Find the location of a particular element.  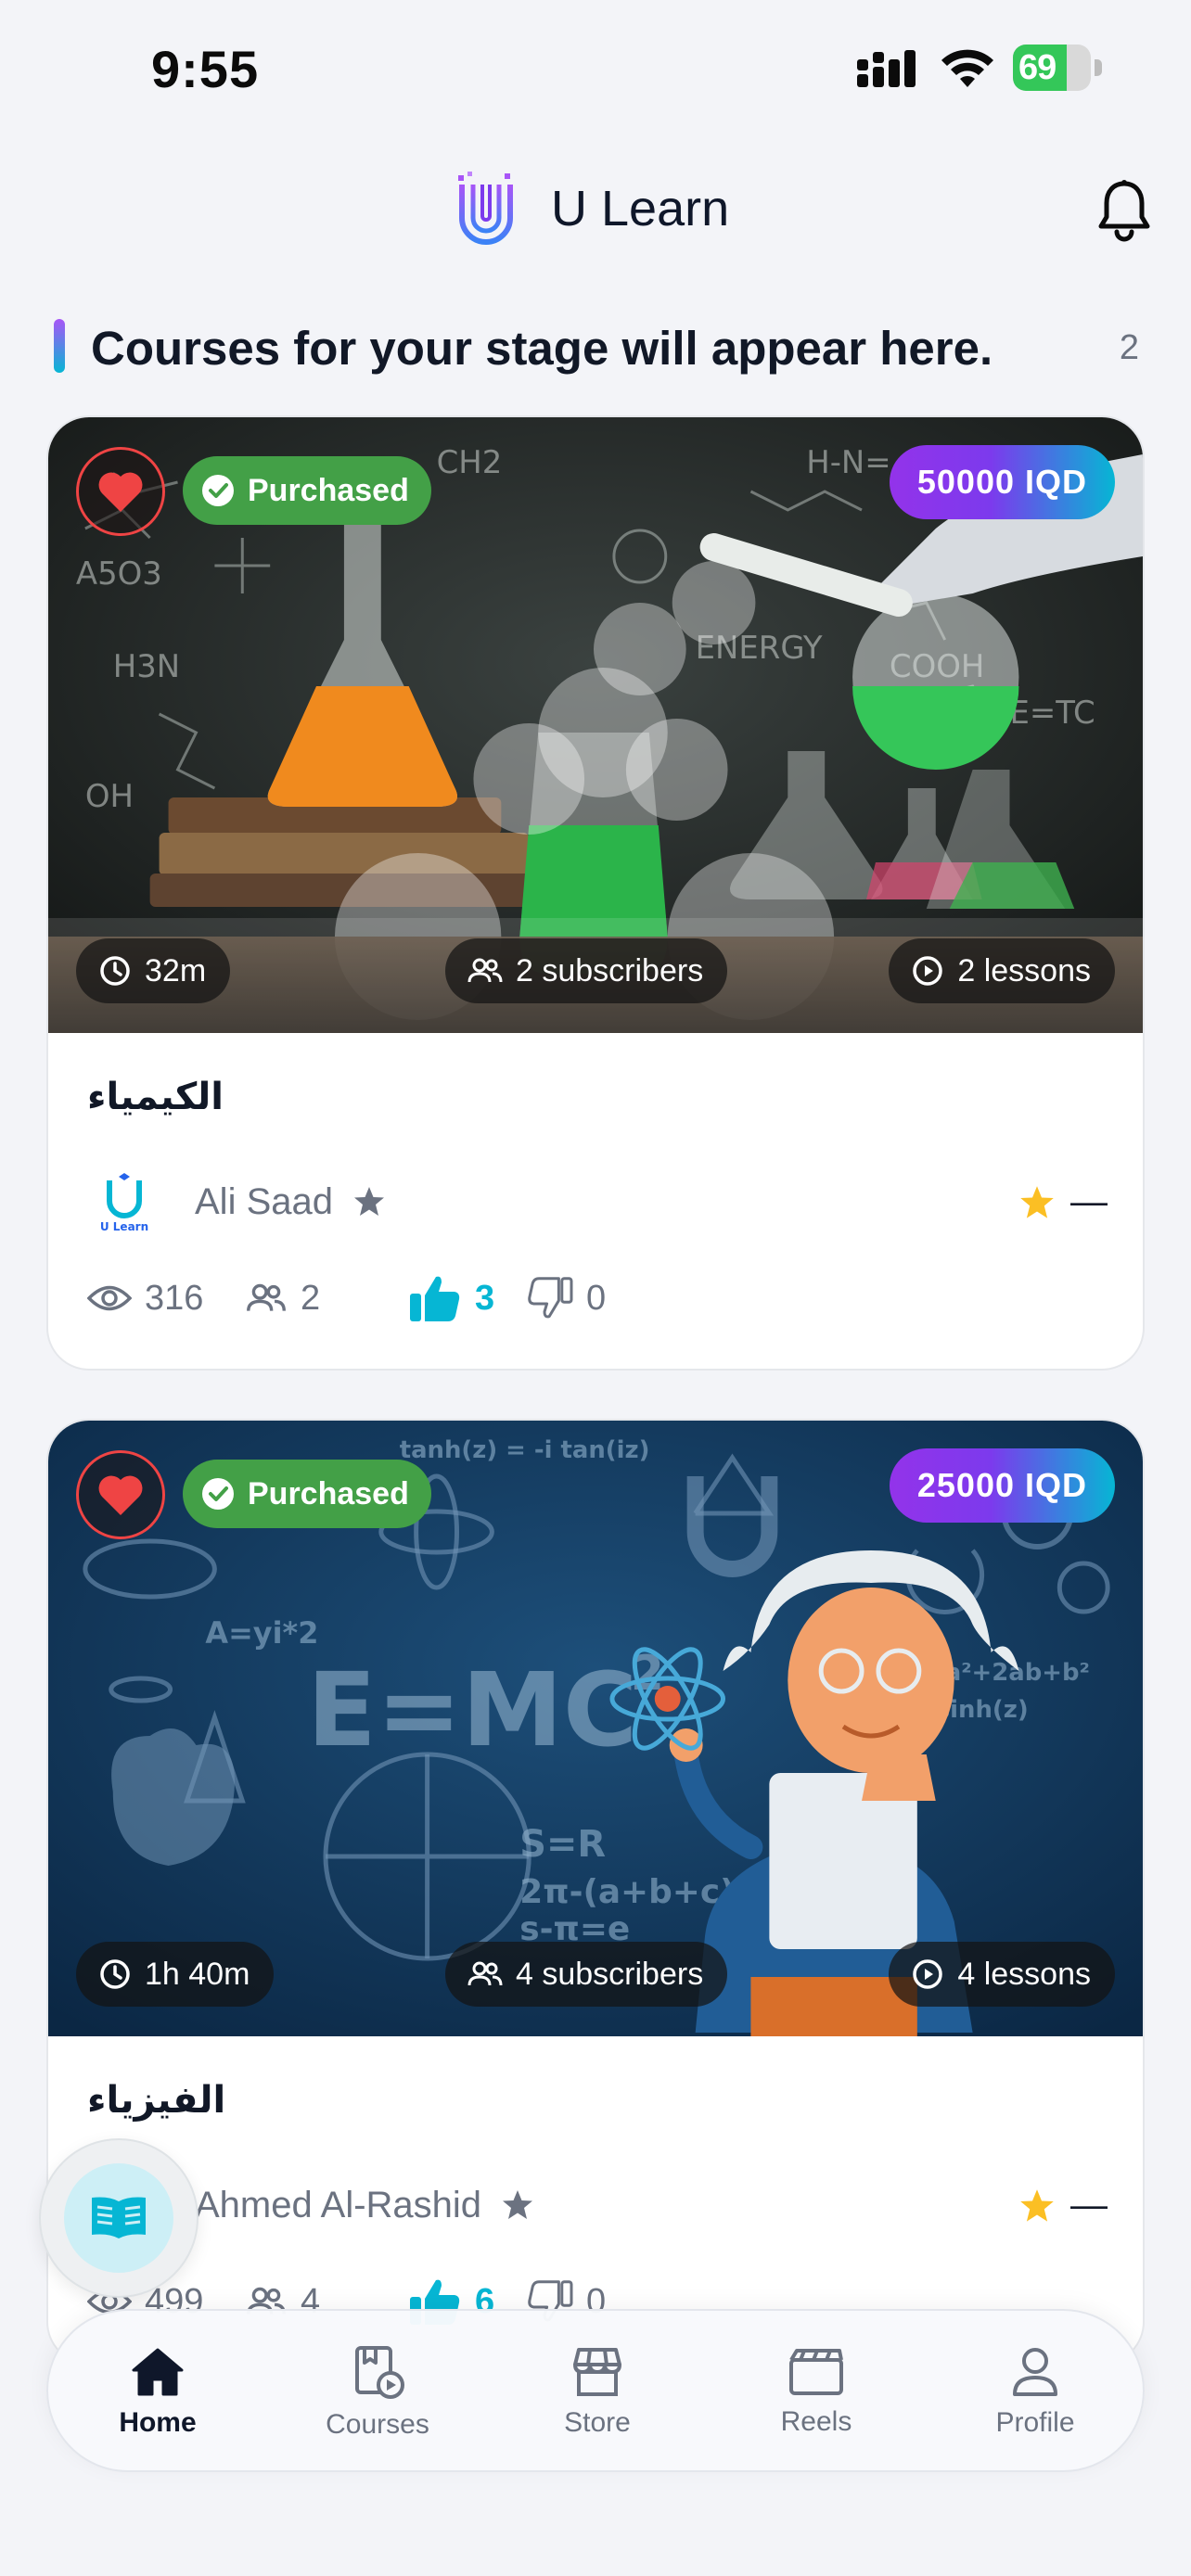

dislikes-stat: 0 is located at coordinates (566, 1298).